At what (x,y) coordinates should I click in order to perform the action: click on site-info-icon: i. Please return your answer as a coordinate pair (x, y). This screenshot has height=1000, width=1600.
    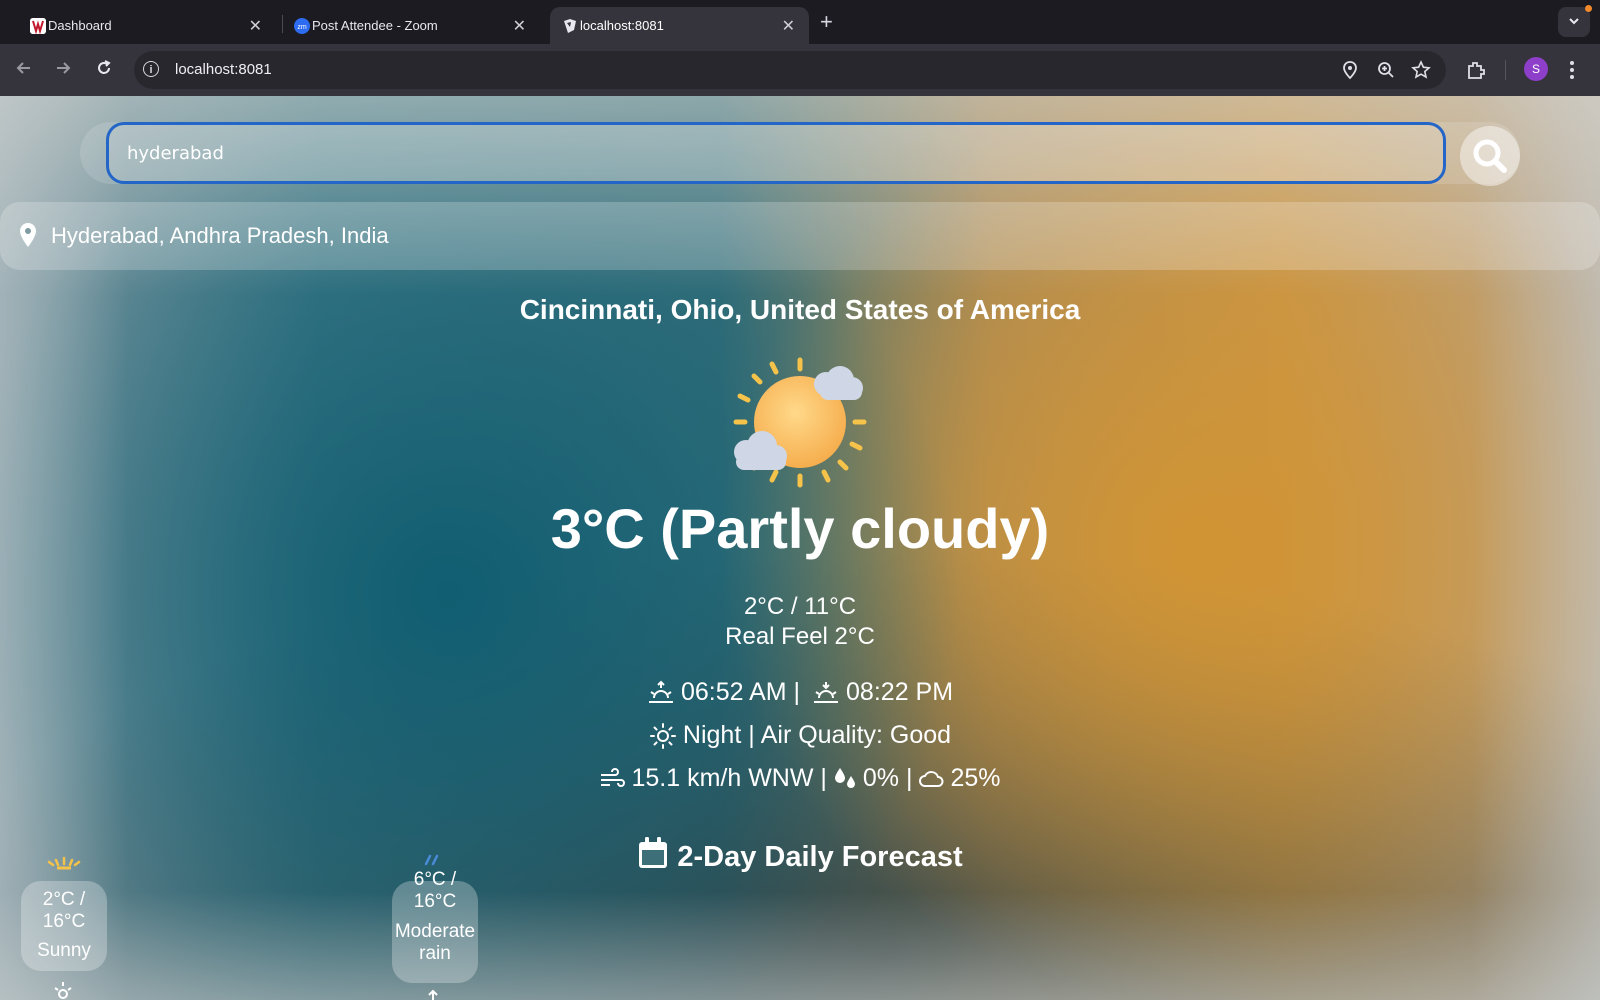
    Looking at the image, I should click on (151, 69).